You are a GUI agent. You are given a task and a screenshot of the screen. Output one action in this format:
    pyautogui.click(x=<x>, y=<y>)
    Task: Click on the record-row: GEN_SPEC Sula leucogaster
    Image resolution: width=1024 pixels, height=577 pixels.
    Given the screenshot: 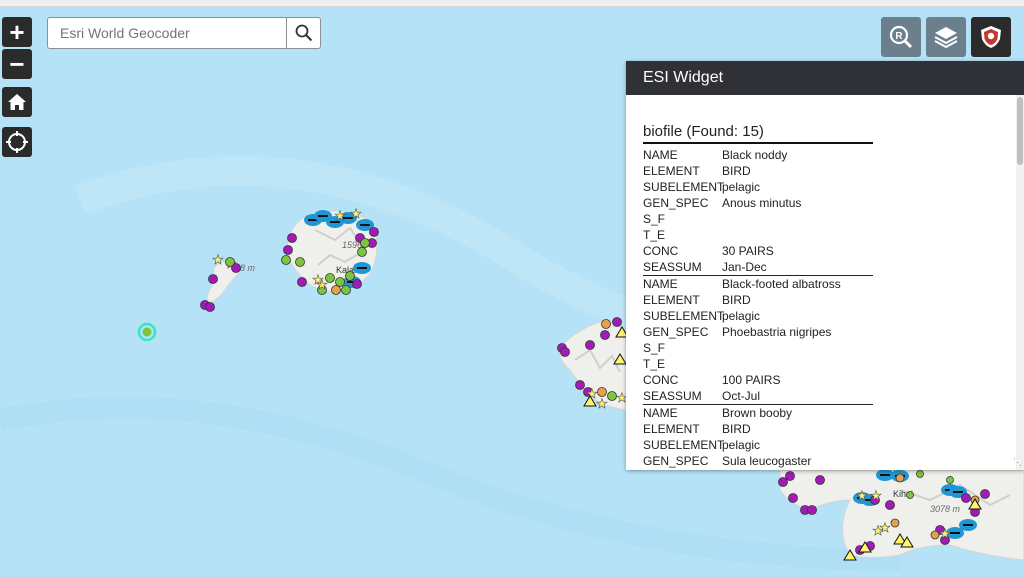 What is the action you would take?
    pyautogui.click(x=758, y=461)
    